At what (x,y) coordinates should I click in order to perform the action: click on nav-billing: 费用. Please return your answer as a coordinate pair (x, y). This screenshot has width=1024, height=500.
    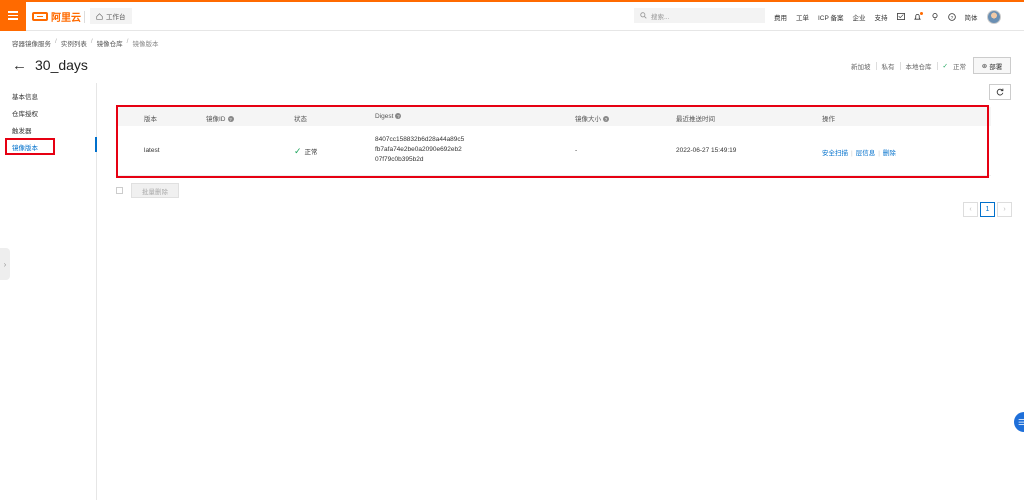
    Looking at the image, I should click on (780, 17).